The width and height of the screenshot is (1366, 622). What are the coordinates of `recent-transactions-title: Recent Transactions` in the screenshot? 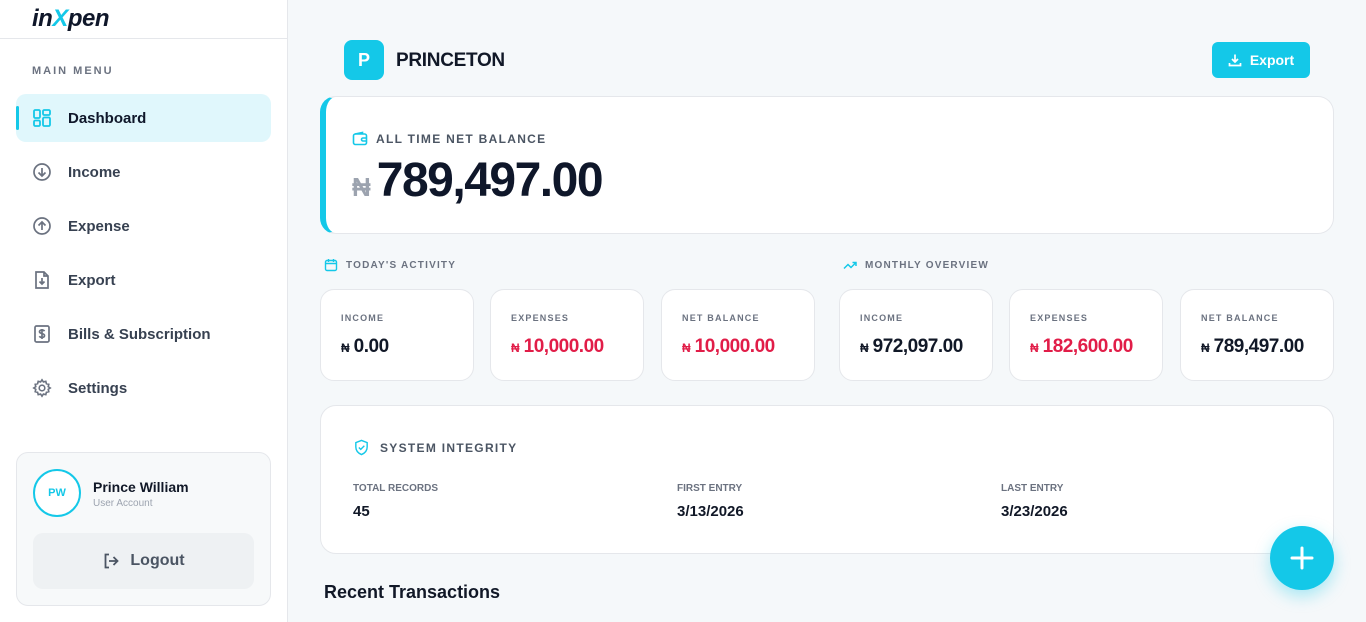 It's located at (412, 592).